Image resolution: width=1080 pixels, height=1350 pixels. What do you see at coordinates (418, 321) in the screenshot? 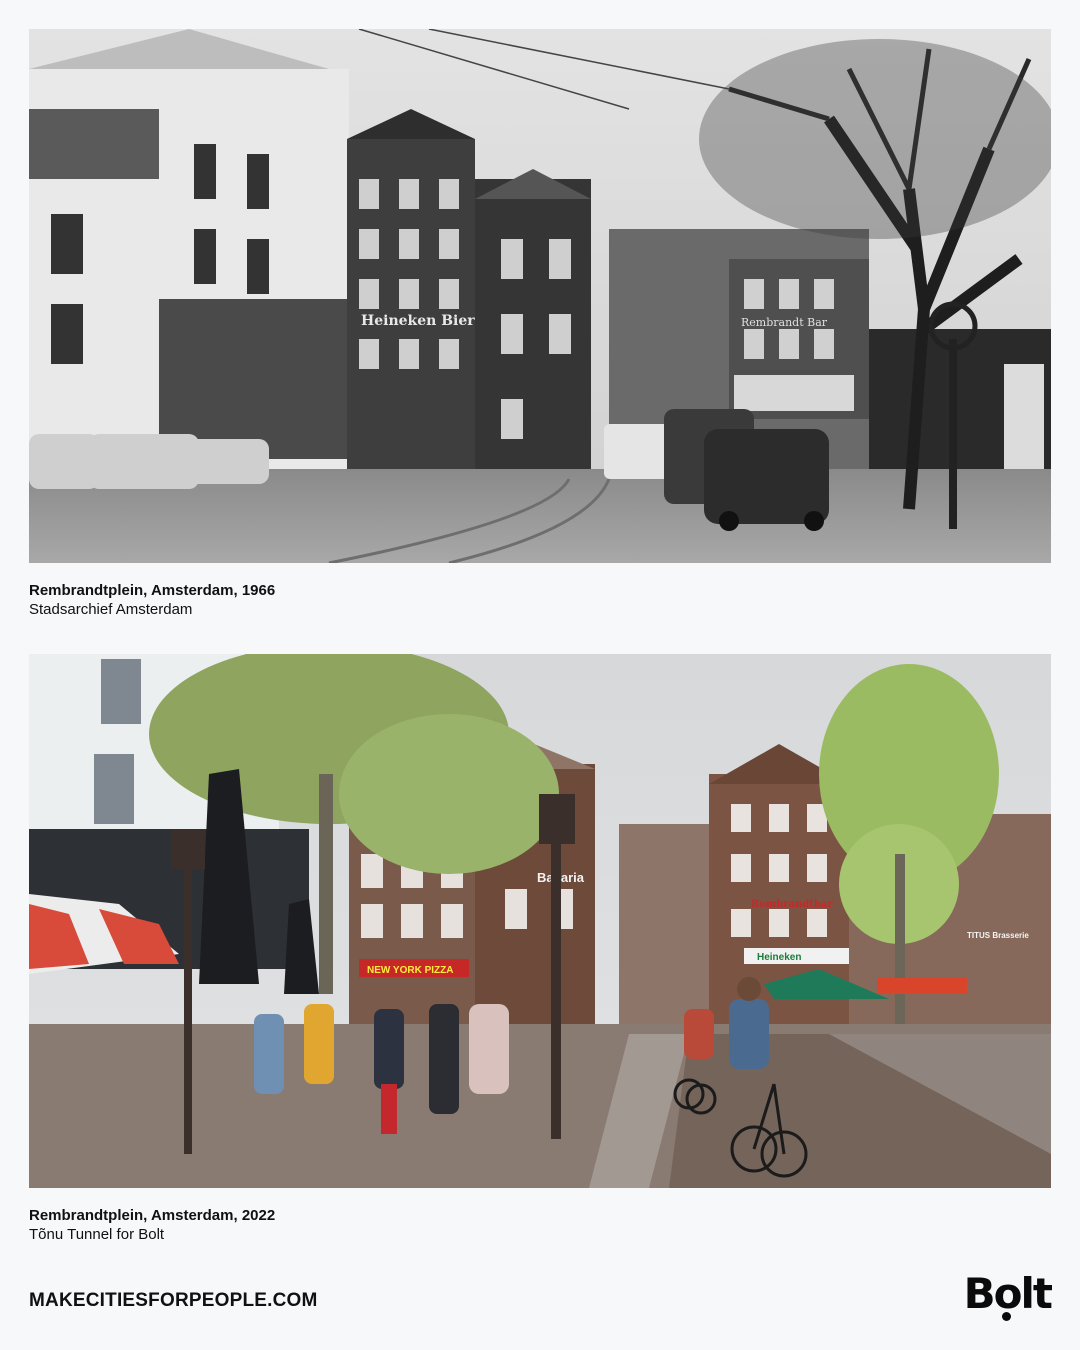
I see `sign-heineken-1966: Heineken Bier` at bounding box center [418, 321].